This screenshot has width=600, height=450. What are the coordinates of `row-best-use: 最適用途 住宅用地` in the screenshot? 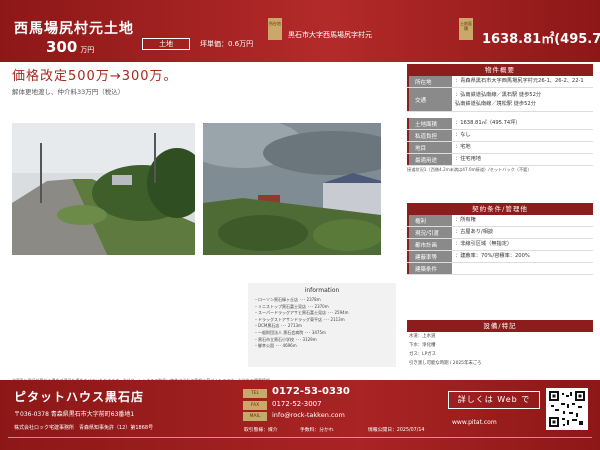 It's located at (500, 160).